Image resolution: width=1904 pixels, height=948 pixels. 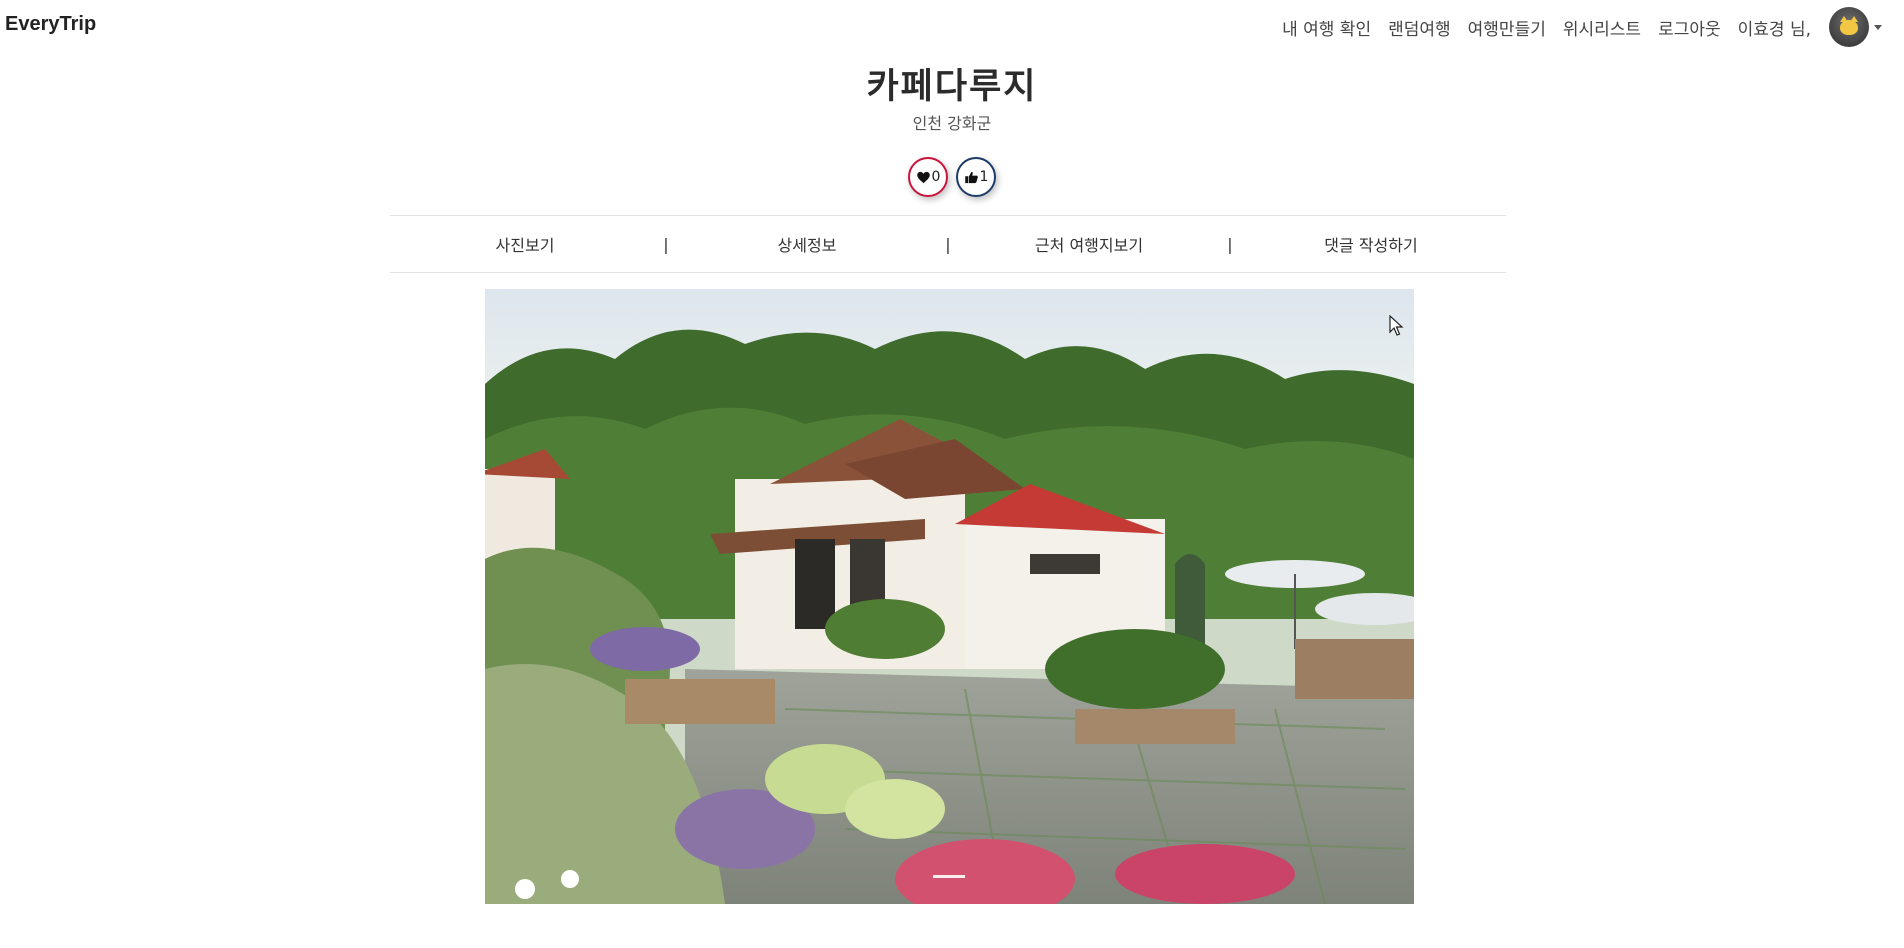 What do you see at coordinates (807, 244) in the screenshot?
I see `tab-details: 상세정보` at bounding box center [807, 244].